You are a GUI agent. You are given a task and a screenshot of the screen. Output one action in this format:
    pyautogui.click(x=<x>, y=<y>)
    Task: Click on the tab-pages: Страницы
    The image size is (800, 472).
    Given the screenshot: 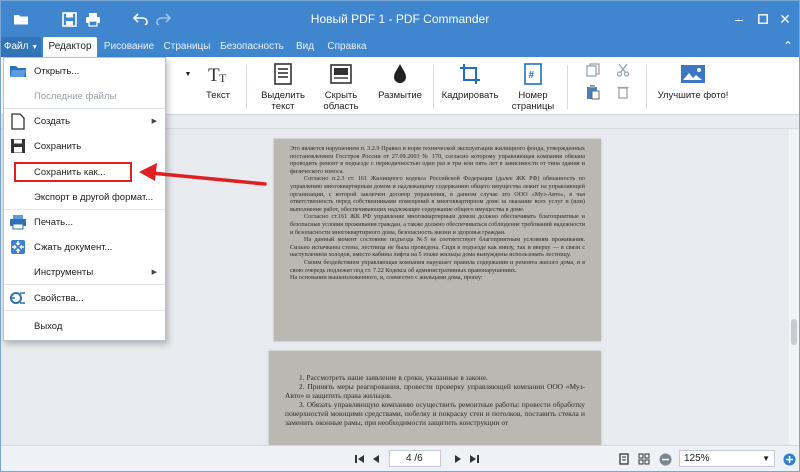 What is the action you would take?
    pyautogui.click(x=187, y=47)
    